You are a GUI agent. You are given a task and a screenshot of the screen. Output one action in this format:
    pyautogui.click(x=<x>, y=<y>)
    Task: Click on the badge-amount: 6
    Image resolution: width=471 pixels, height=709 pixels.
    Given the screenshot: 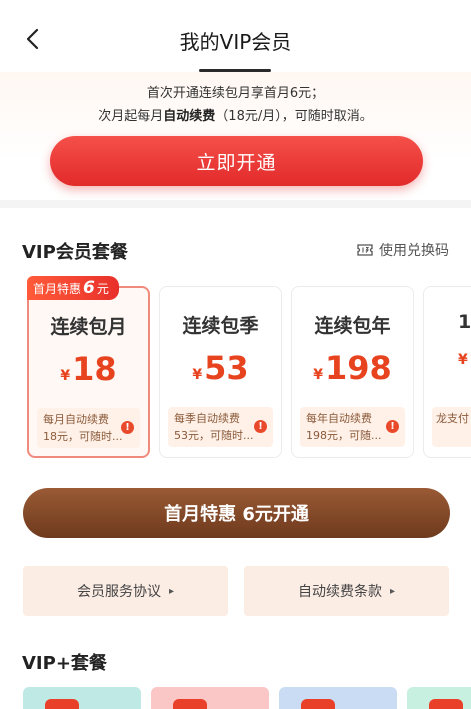 What is the action you would take?
    pyautogui.click(x=89, y=288)
    